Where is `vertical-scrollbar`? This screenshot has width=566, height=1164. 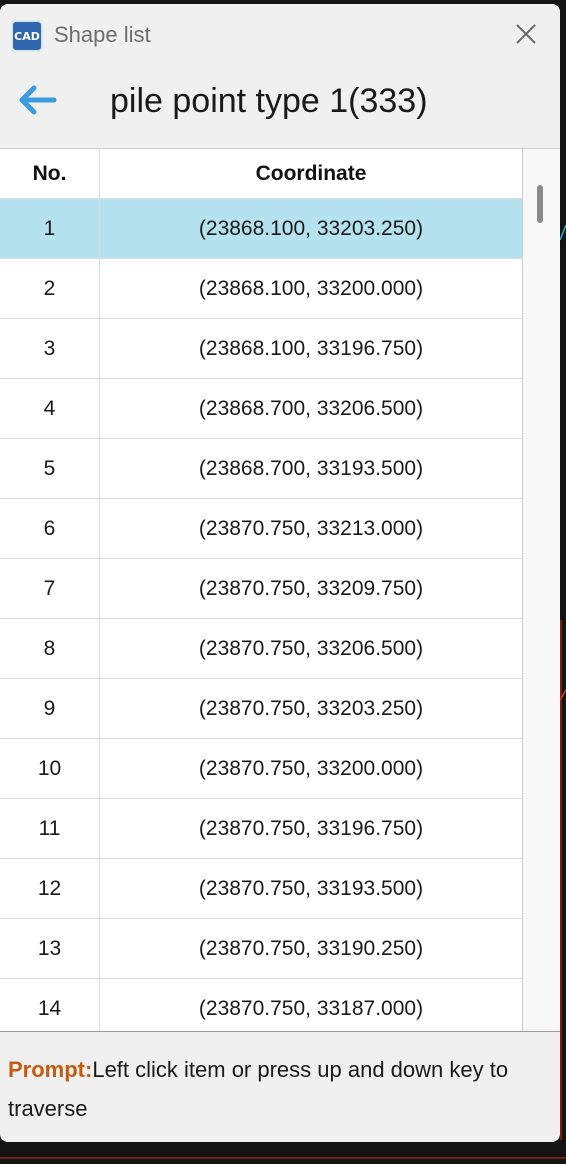 vertical-scrollbar is located at coordinates (541, 590).